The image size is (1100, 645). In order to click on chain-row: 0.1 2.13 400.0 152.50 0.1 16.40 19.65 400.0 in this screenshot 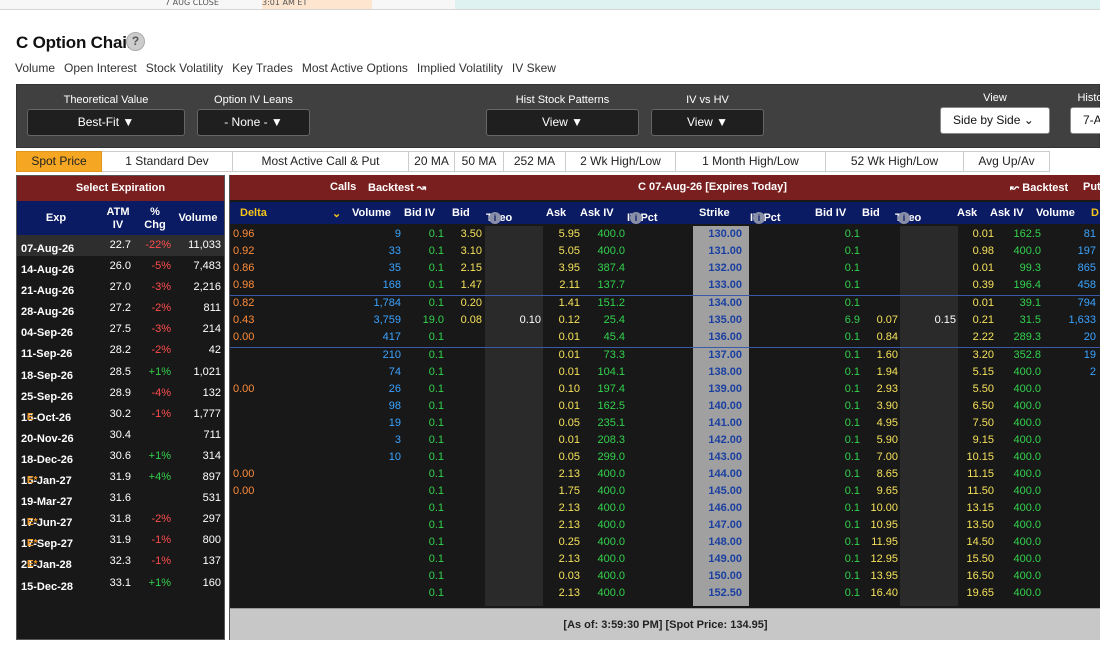, I will do `click(665, 593)`.